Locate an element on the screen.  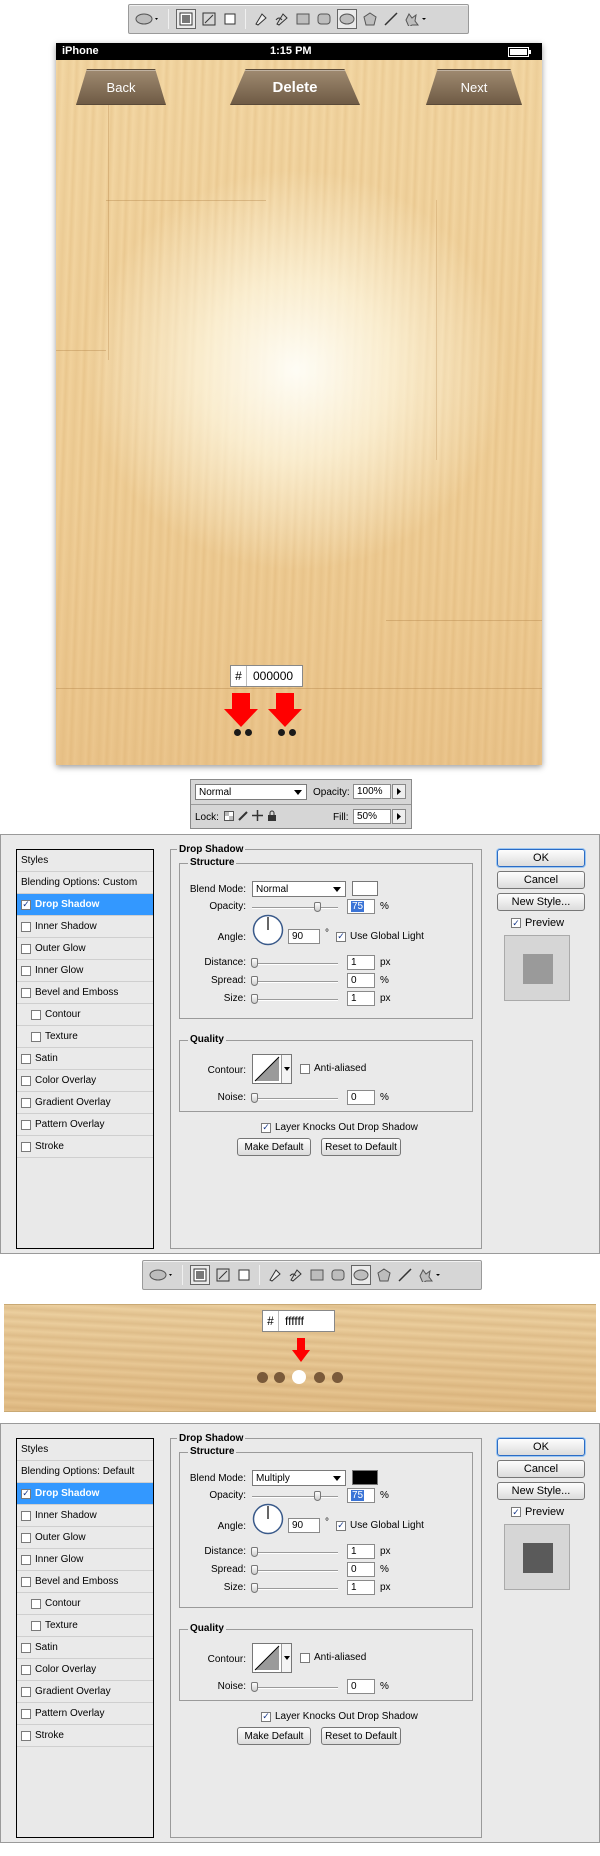
noise-slider-thumb is located at coordinates (254, 1687).